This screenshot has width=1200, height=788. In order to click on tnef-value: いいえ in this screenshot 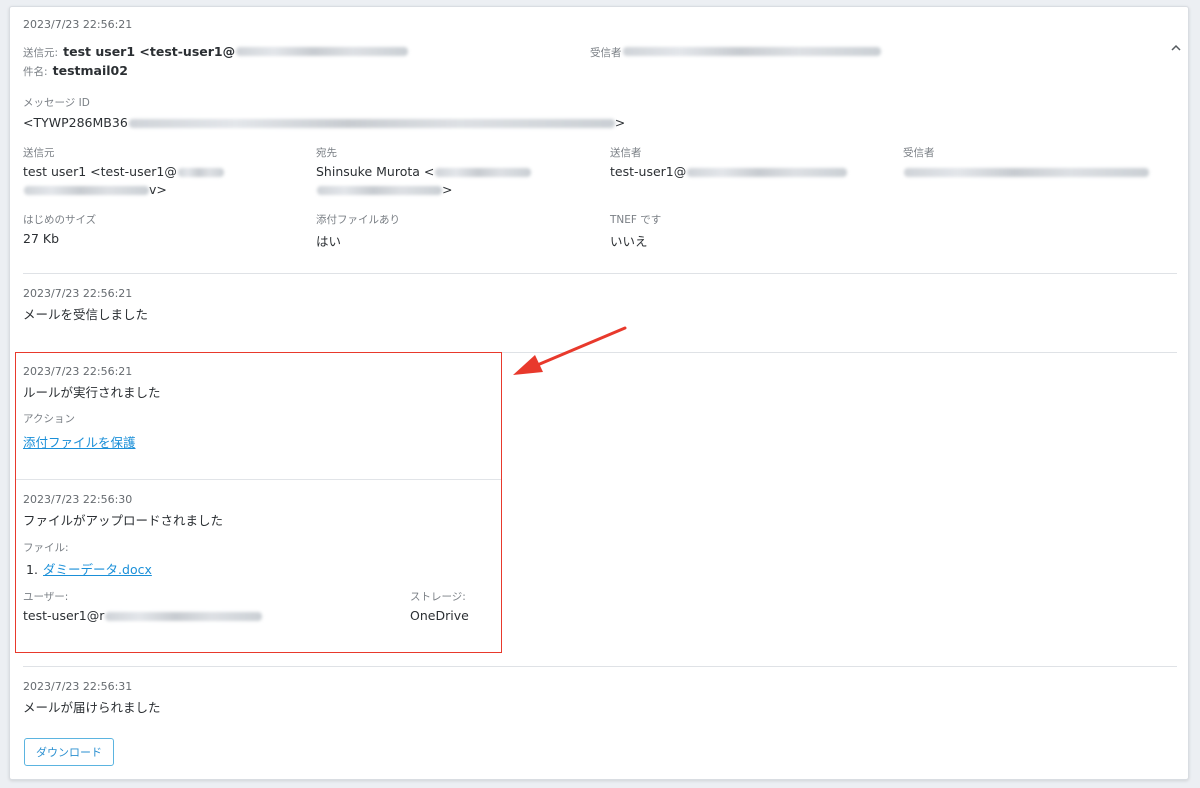, I will do `click(629, 241)`.